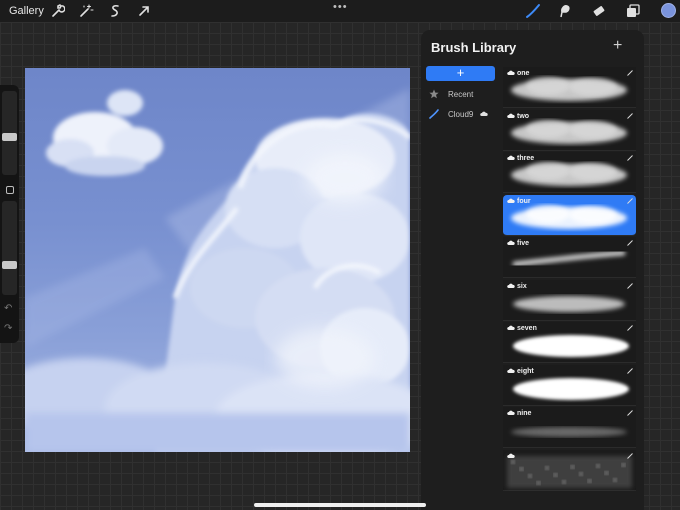  Describe the element at coordinates (523, 73) in the screenshot. I see `brush-name: one` at that location.